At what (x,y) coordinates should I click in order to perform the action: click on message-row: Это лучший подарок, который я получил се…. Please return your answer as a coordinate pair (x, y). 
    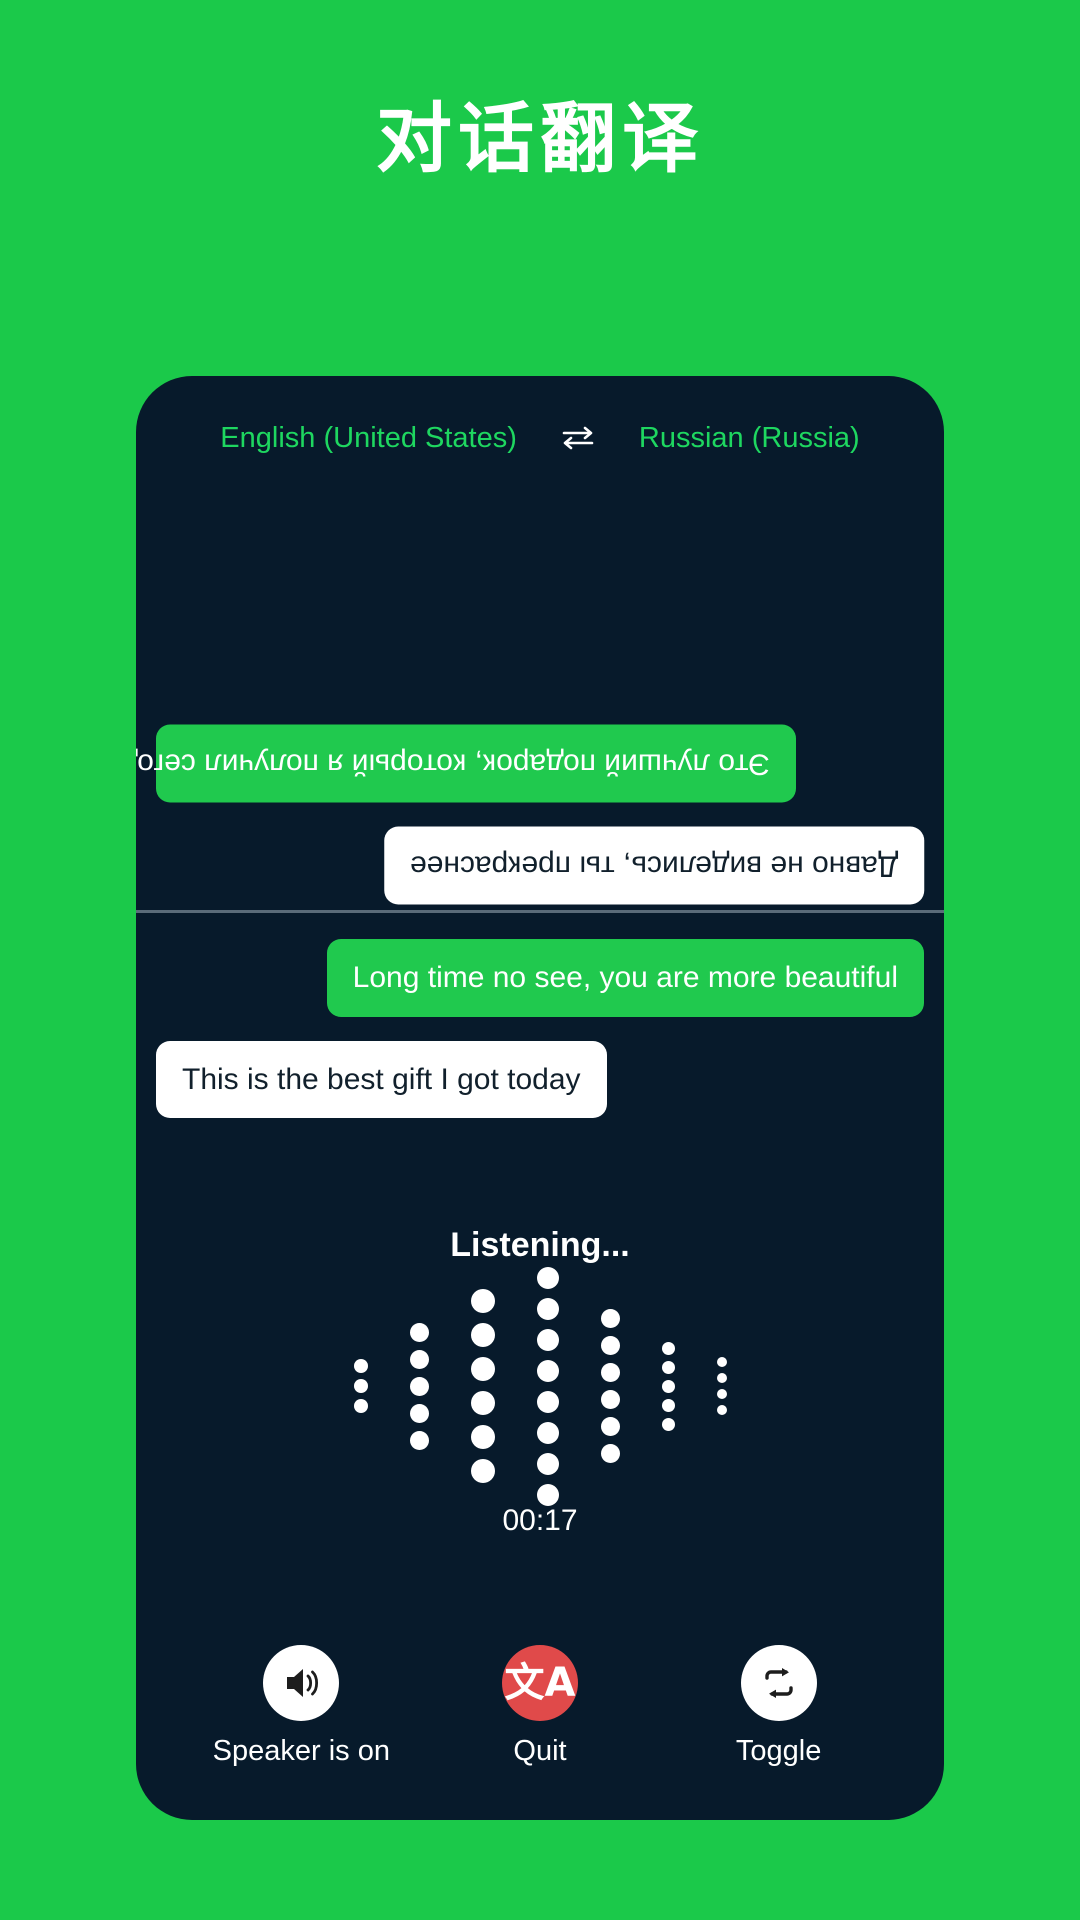
    Looking at the image, I should click on (530, 764).